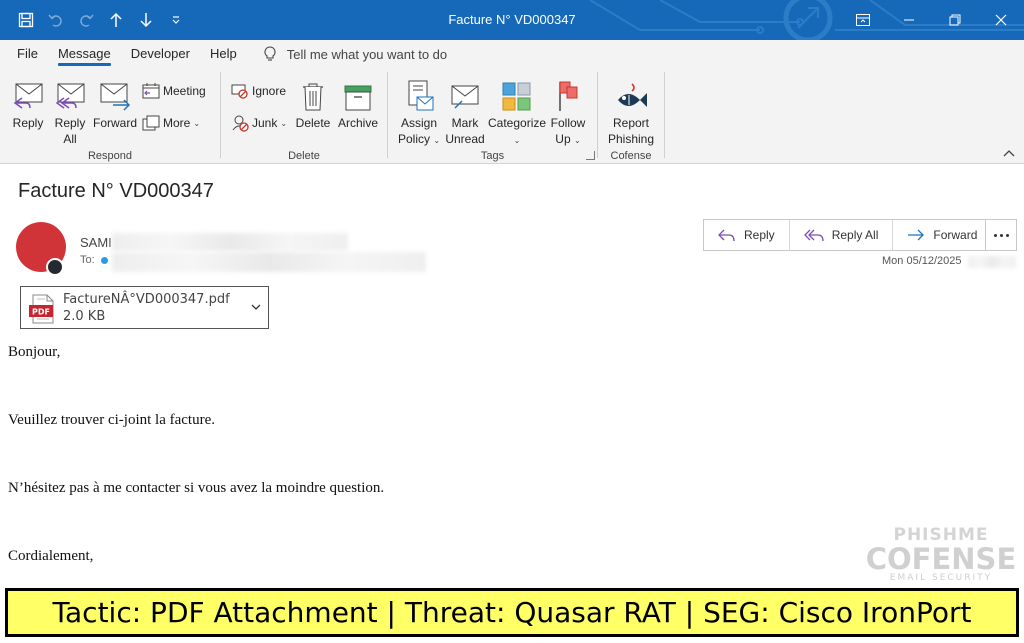 This screenshot has height=643, width=1024. I want to click on ribbon-display-options-icon, so click(863, 20).